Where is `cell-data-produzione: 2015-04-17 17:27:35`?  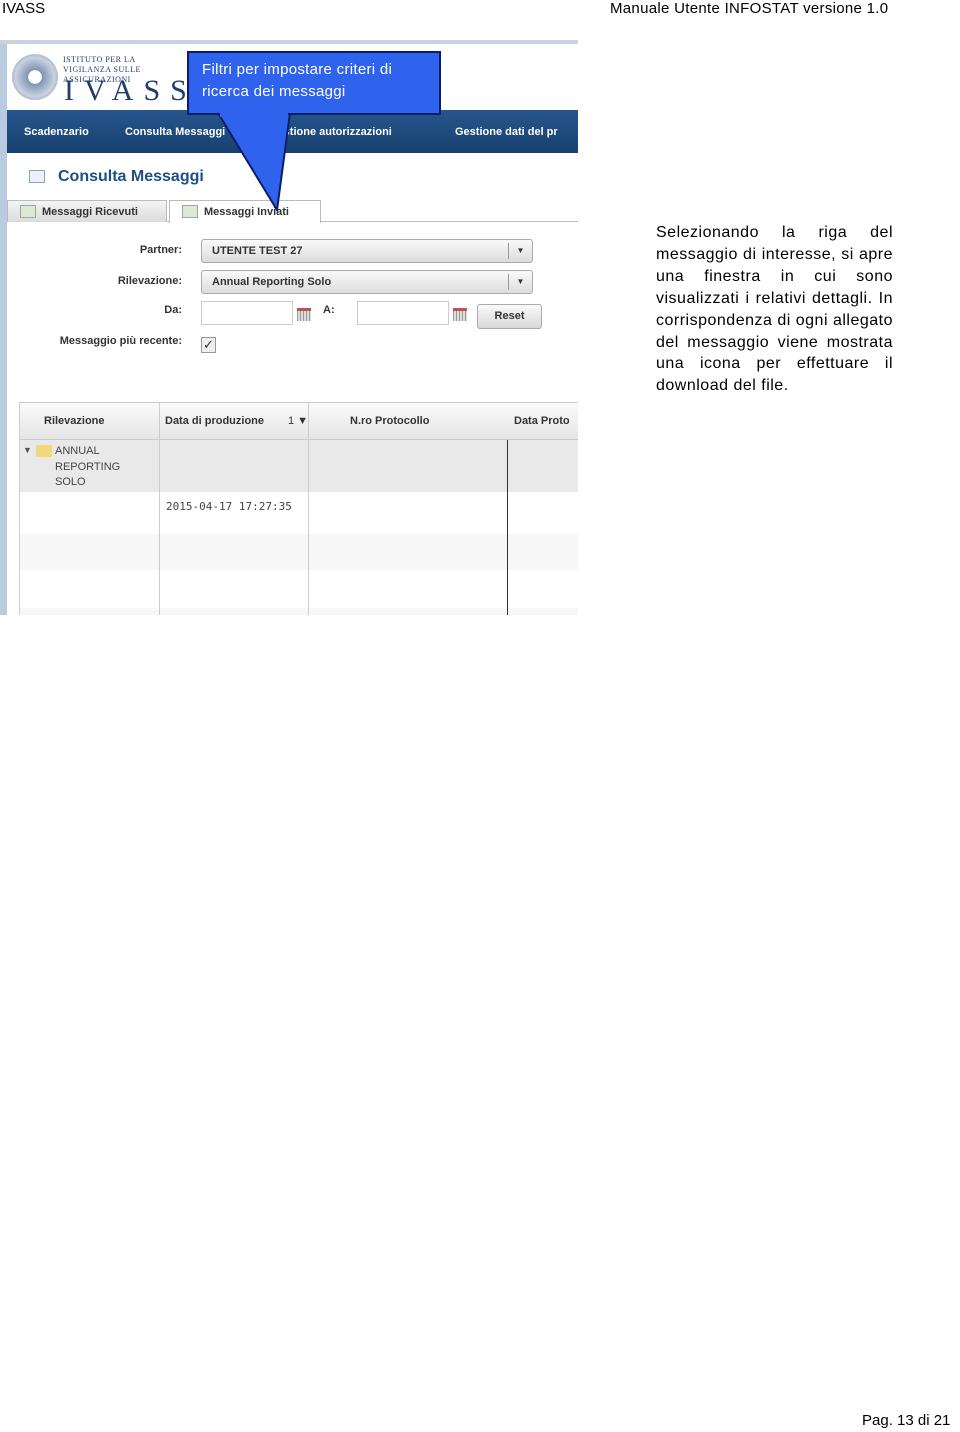
cell-data-produzione: 2015-04-17 17:27:35 is located at coordinates (229, 506).